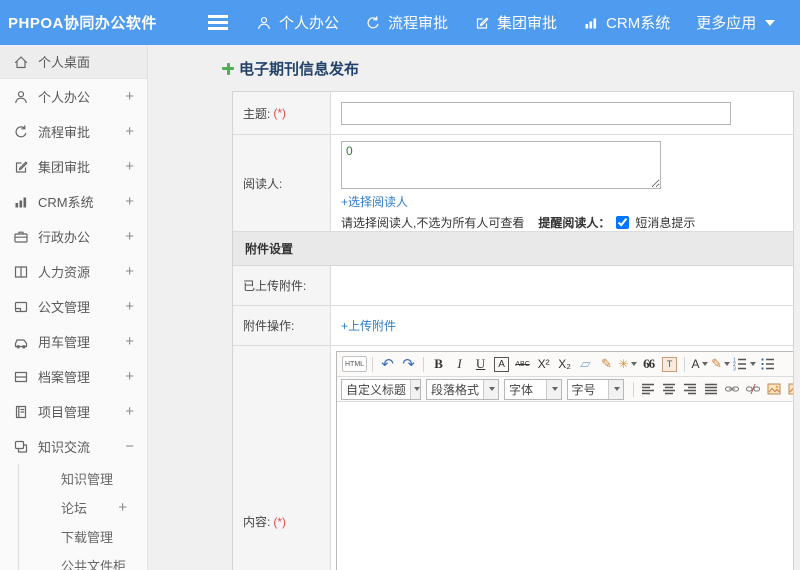  What do you see at coordinates (381, 389) in the screenshot?
I see `custom-title-select: 自定义标题` at bounding box center [381, 389].